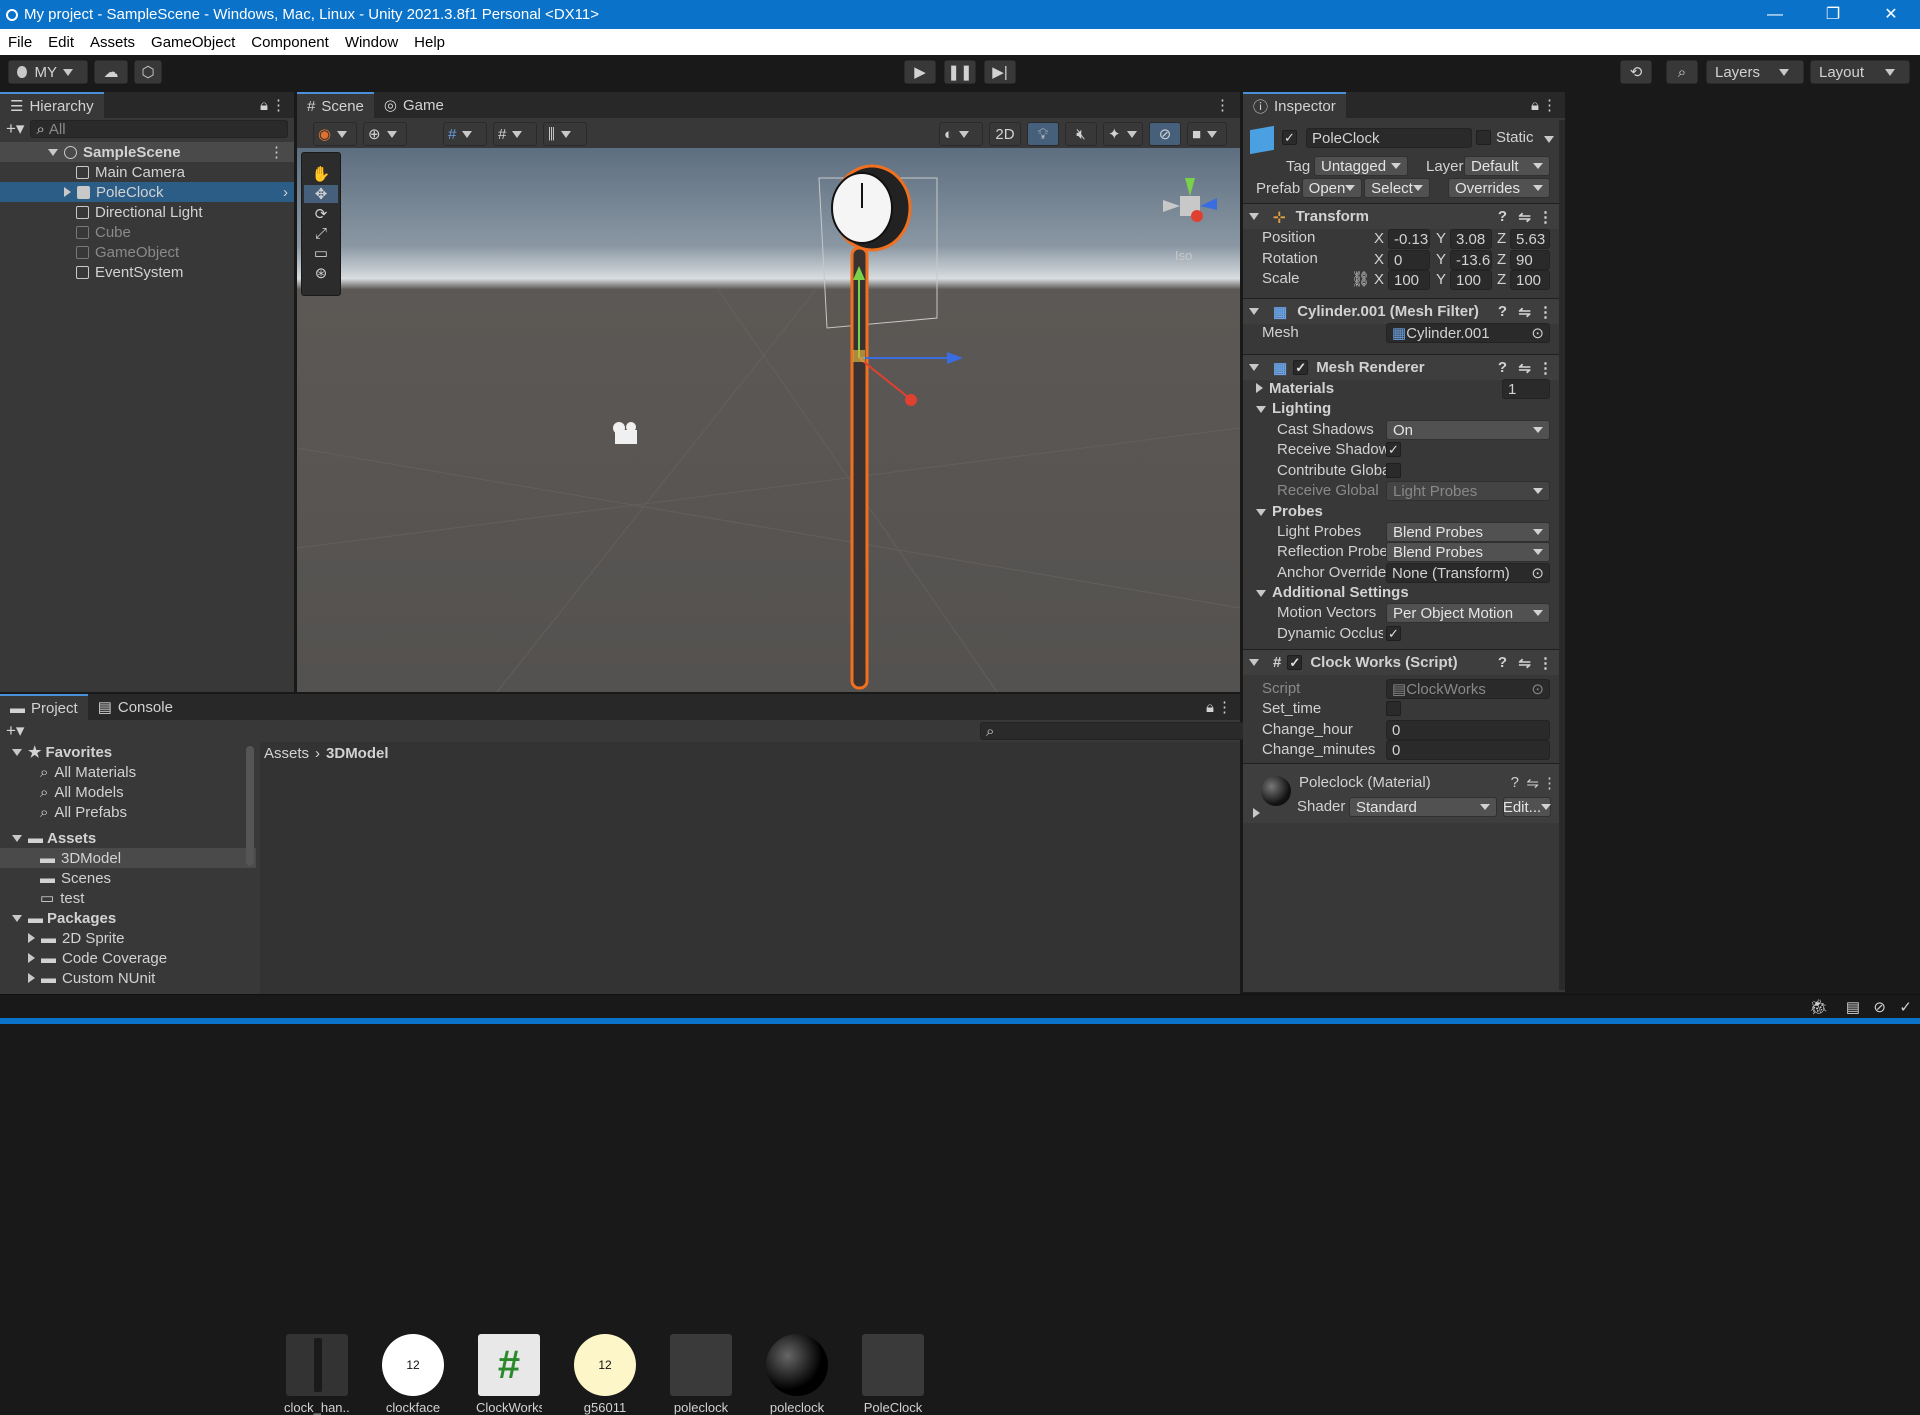 Image resolution: width=1920 pixels, height=1415 pixels. Describe the element at coordinates (1409, 280) in the screenshot. I see `scale-x-input: 100` at that location.